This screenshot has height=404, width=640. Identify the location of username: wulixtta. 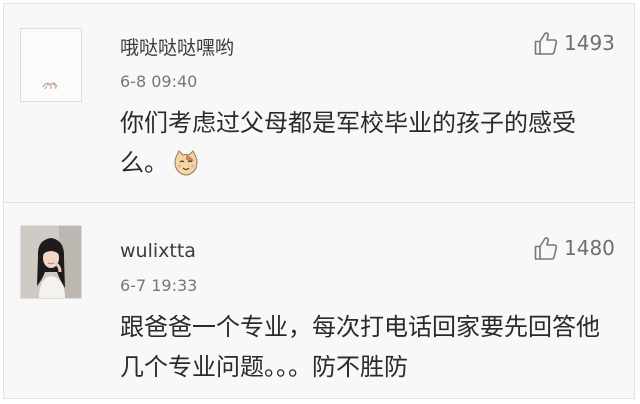
(158, 251).